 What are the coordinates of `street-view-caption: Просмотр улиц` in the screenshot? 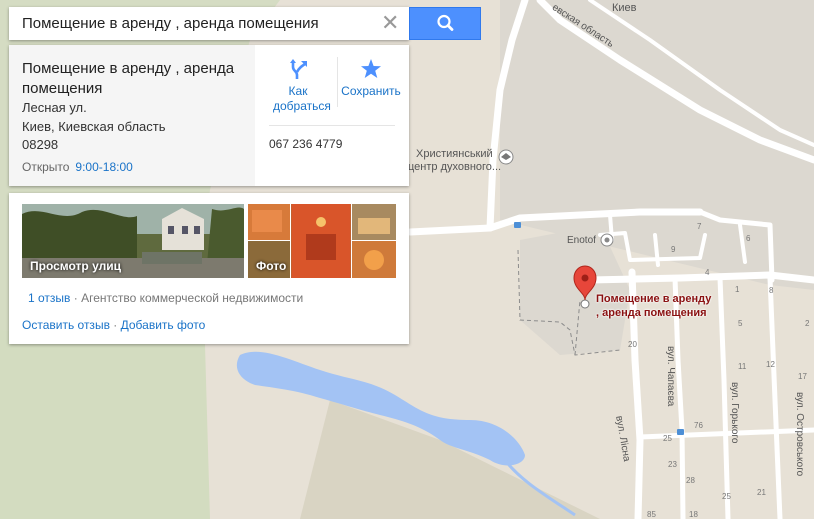 It's located at (75, 266).